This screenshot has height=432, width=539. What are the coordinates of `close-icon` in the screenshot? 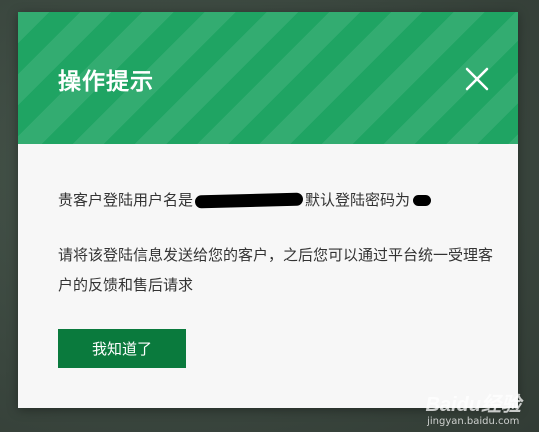 It's located at (477, 79).